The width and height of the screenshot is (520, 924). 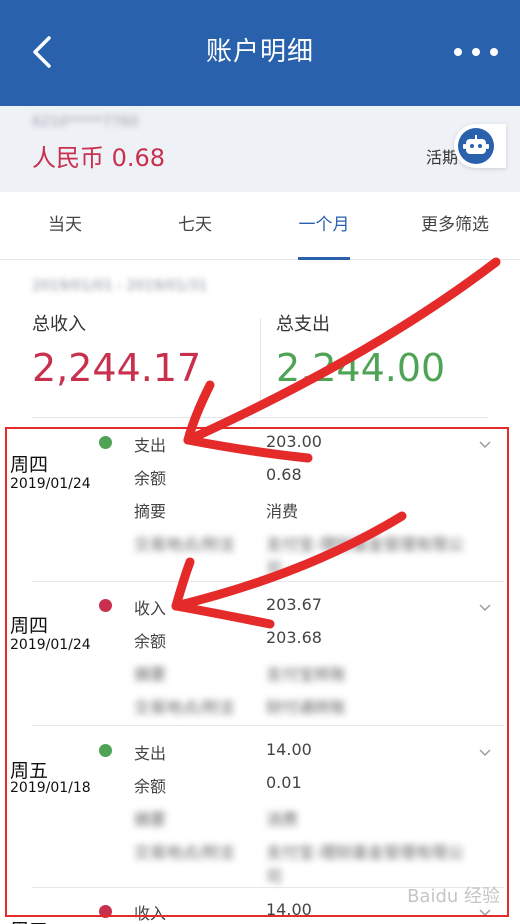 What do you see at coordinates (195, 226) in the screenshot?
I see `tab-seven-days: 七天` at bounding box center [195, 226].